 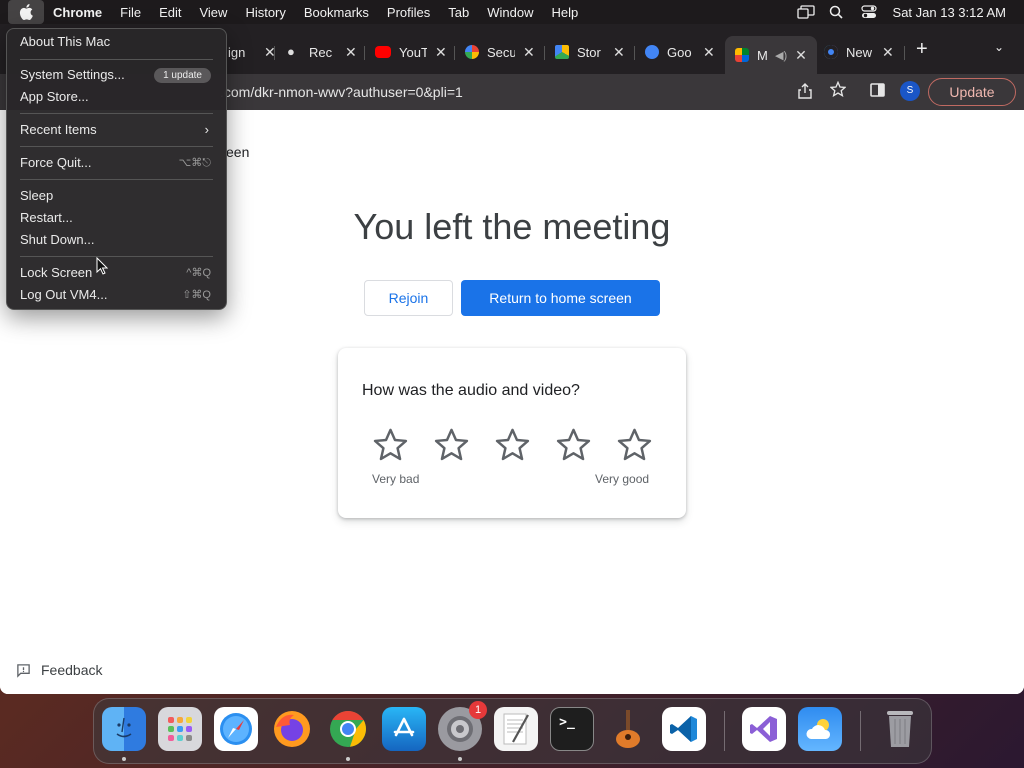 What do you see at coordinates (336, 12) in the screenshot?
I see `menu-bookmarks: Bookmarks` at bounding box center [336, 12].